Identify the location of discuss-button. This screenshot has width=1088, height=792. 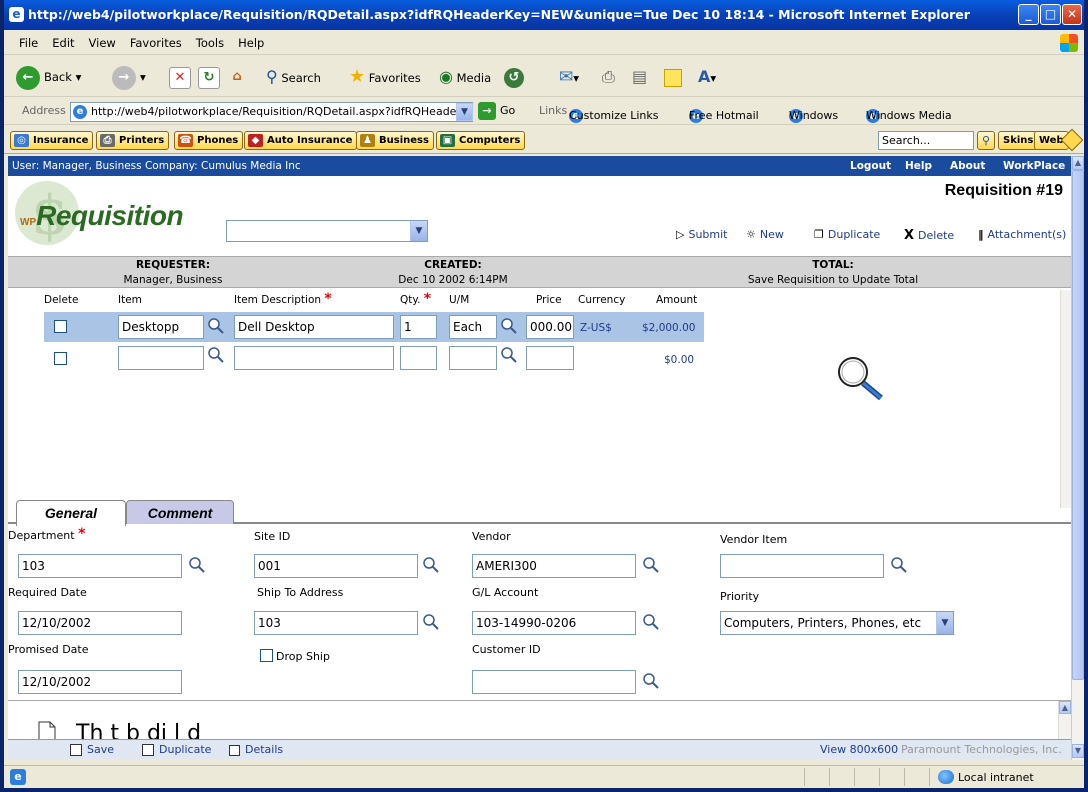
(673, 77).